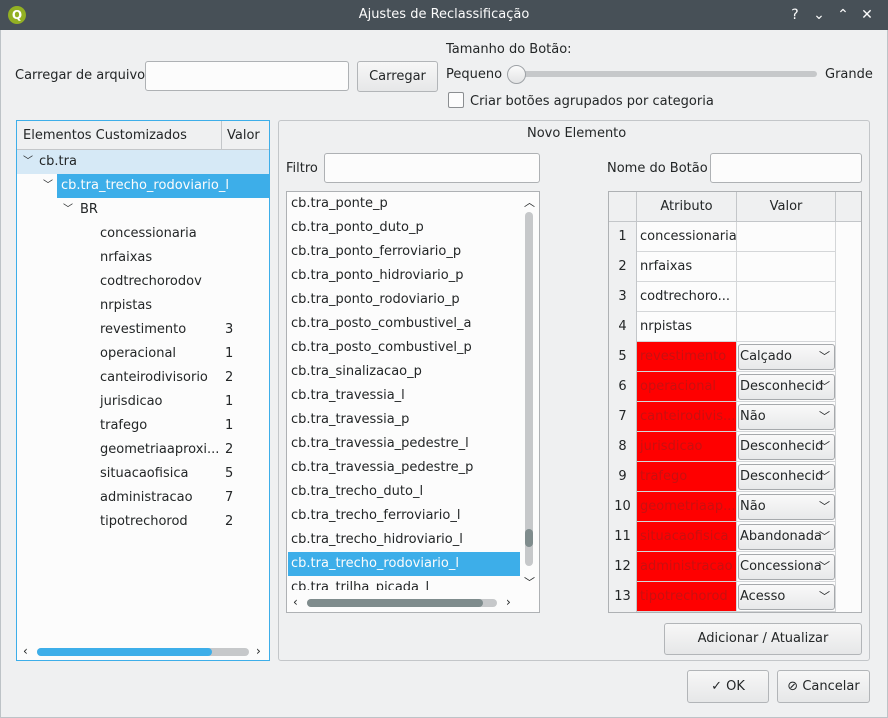  Describe the element at coordinates (687, 537) in the screenshot. I see `table-cell-attribute: situacaofisica` at that location.